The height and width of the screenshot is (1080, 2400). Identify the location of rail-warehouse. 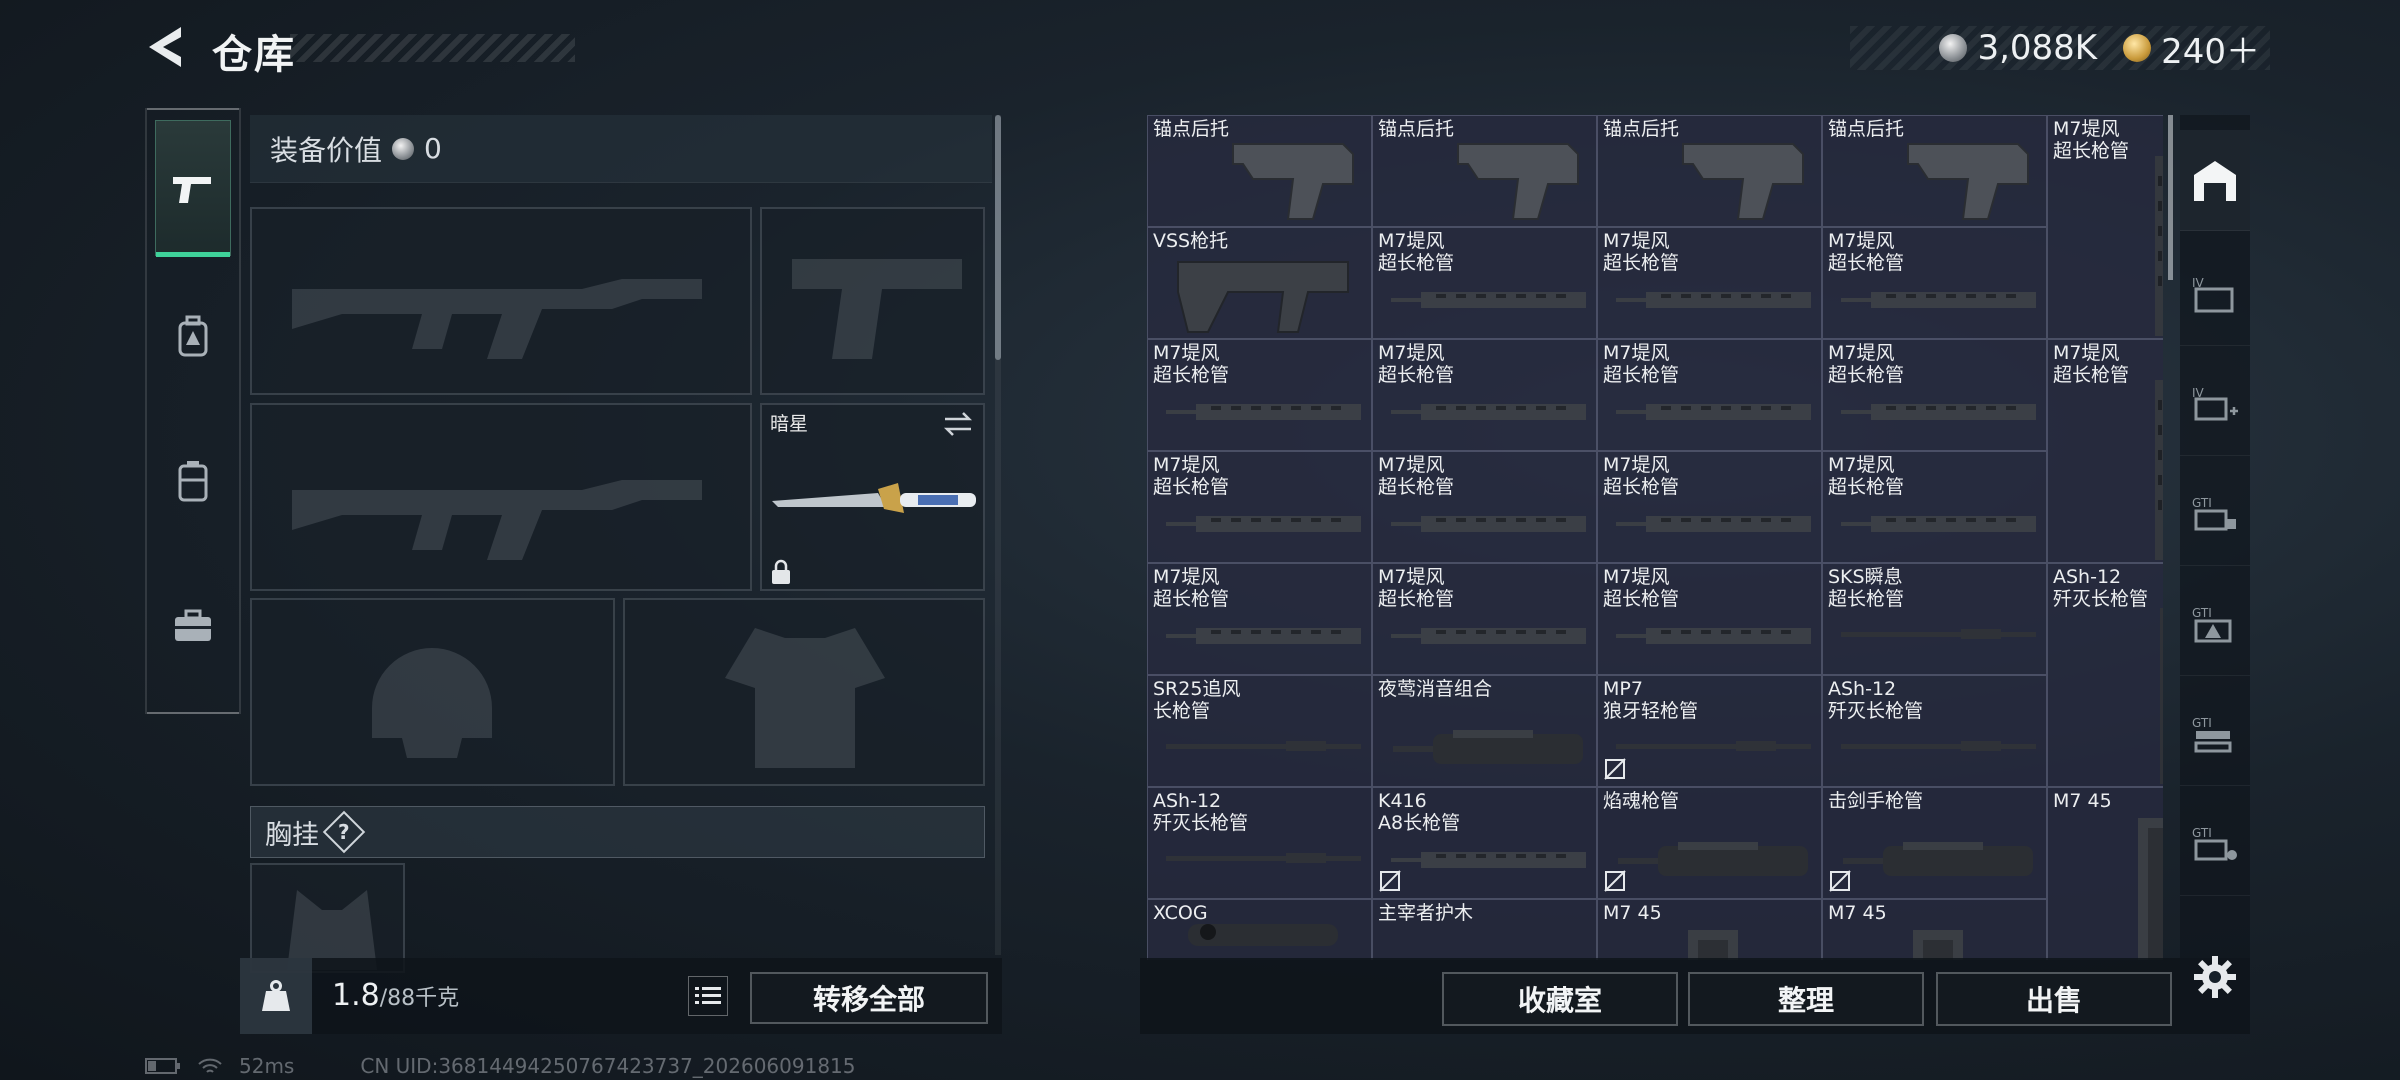
(2215, 180).